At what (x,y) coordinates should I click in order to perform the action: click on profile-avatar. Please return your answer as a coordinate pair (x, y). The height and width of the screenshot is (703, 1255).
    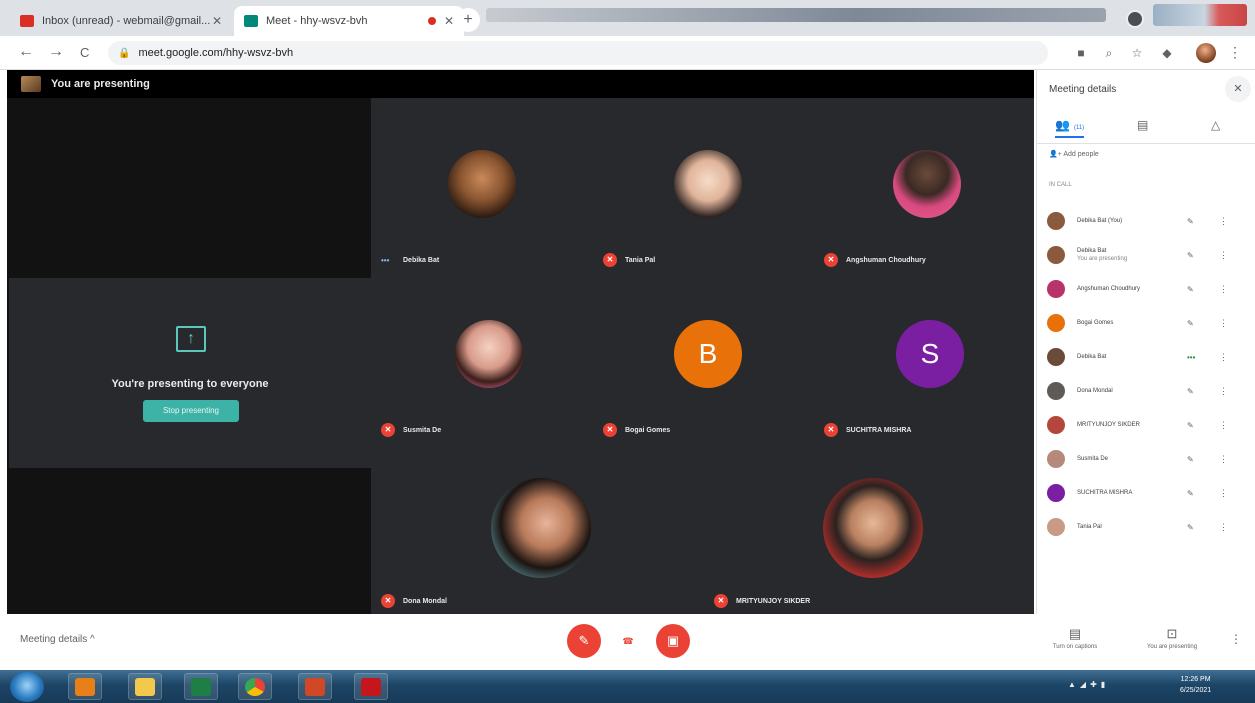
    Looking at the image, I should click on (1206, 53).